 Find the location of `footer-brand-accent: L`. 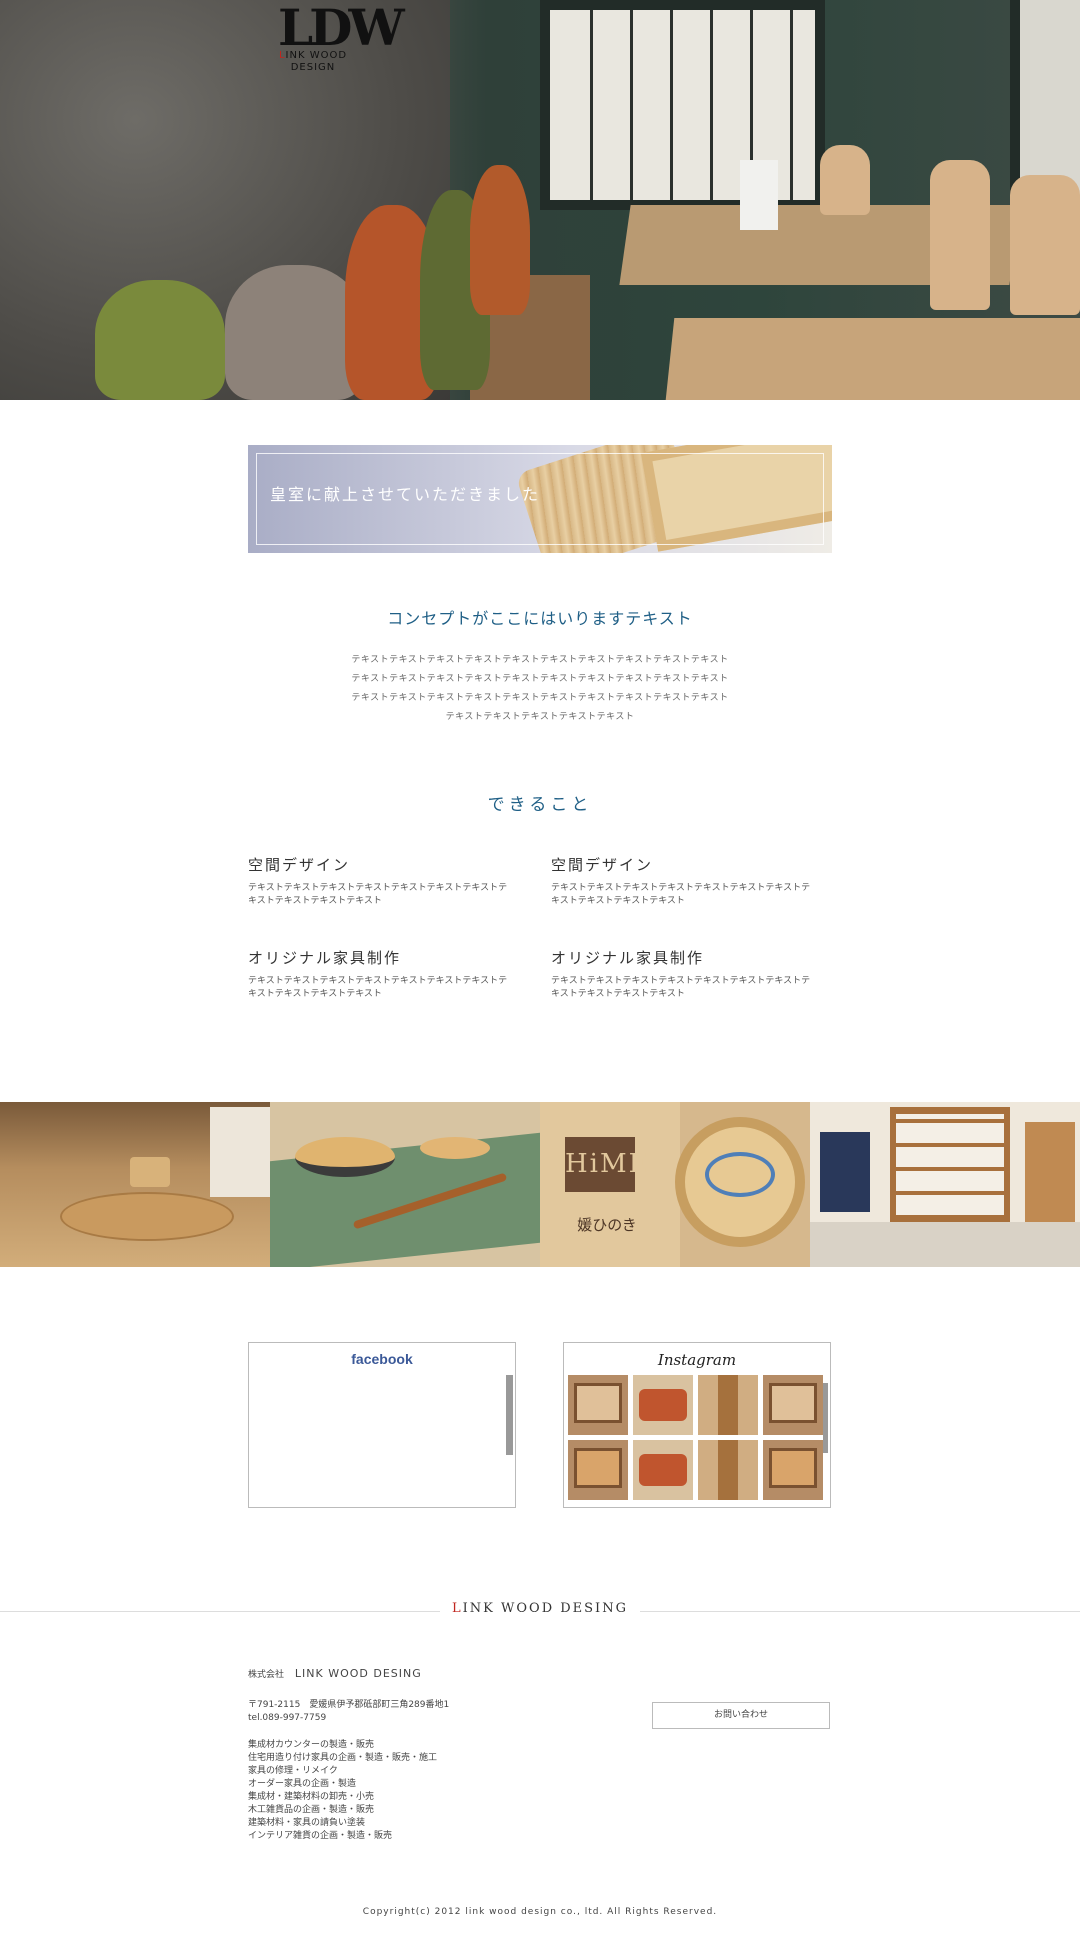

footer-brand-accent: L is located at coordinates (457, 1608).